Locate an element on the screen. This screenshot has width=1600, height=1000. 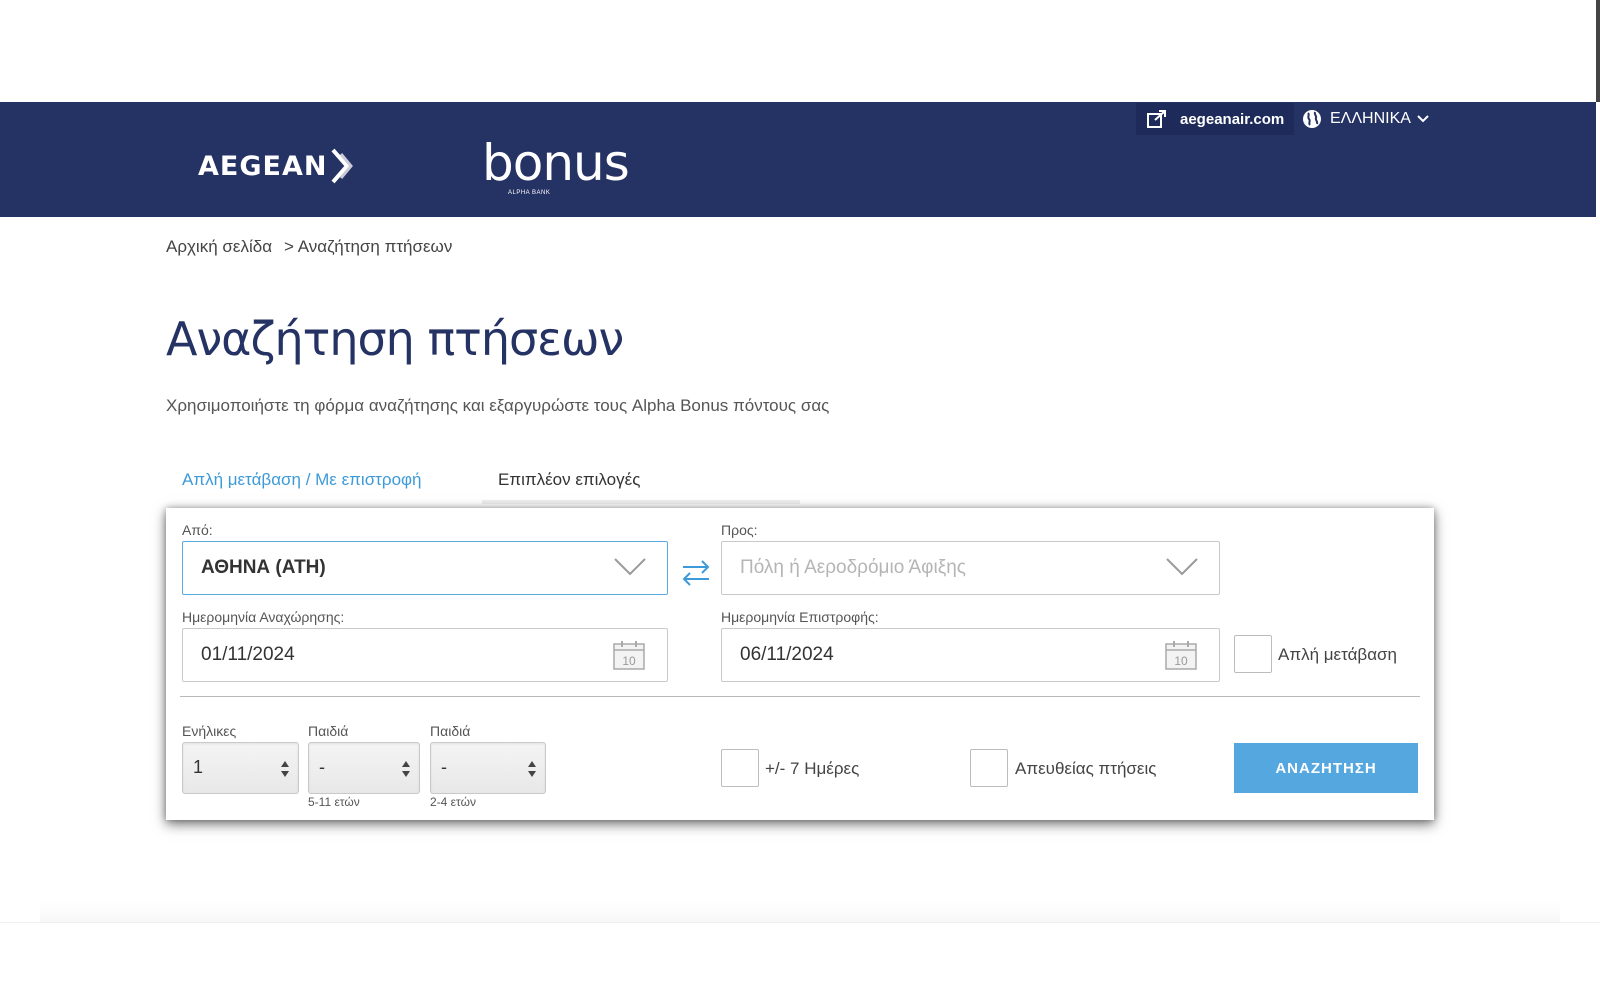
adults-value: 1 is located at coordinates (198, 767).